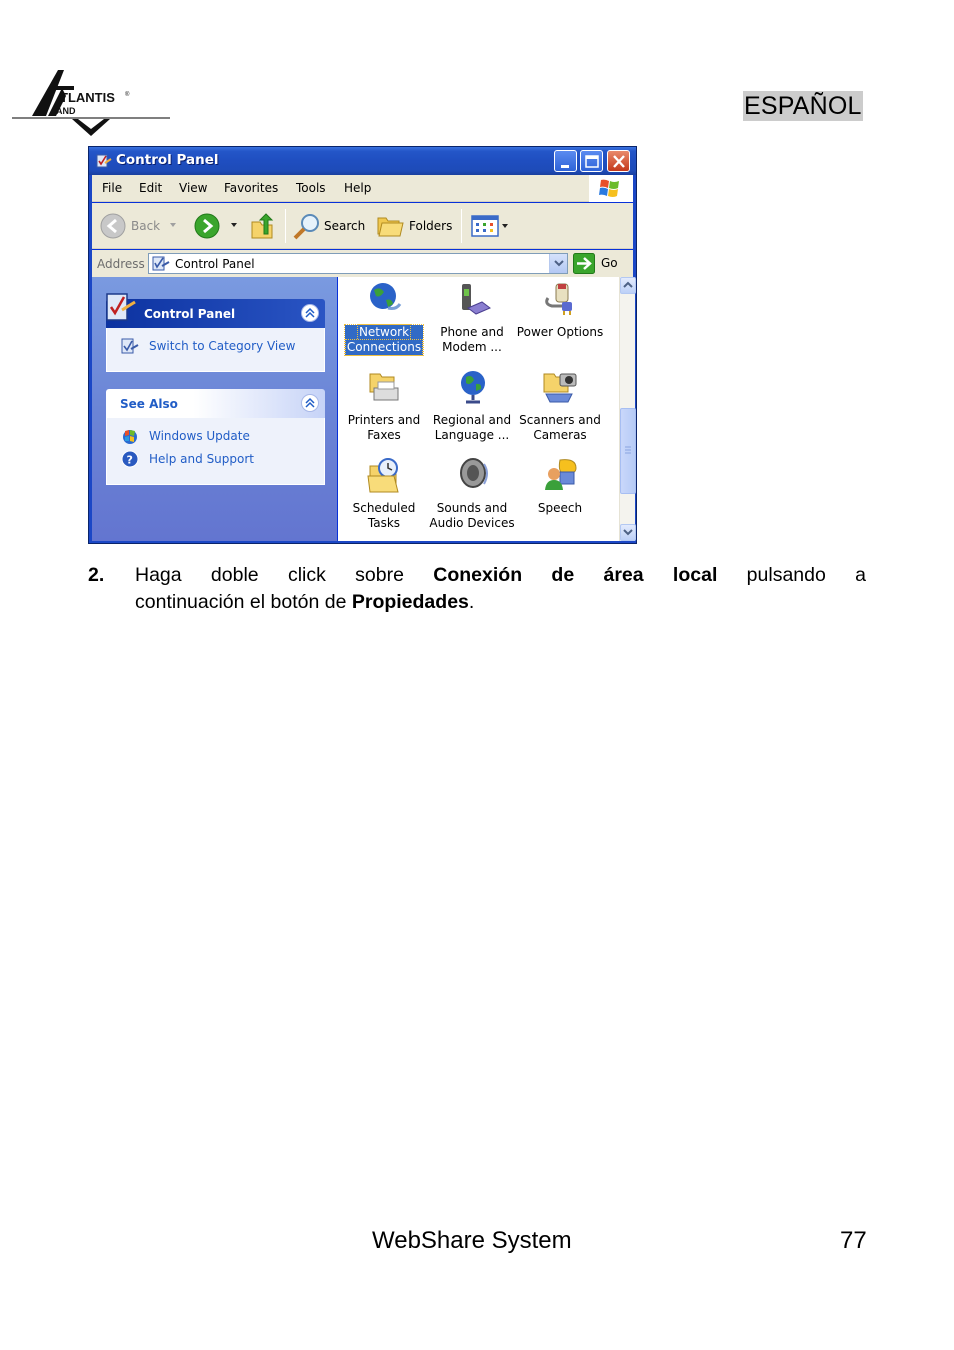 The width and height of the screenshot is (954, 1350). I want to click on item-label: Scanners and Cameras, so click(560, 427).